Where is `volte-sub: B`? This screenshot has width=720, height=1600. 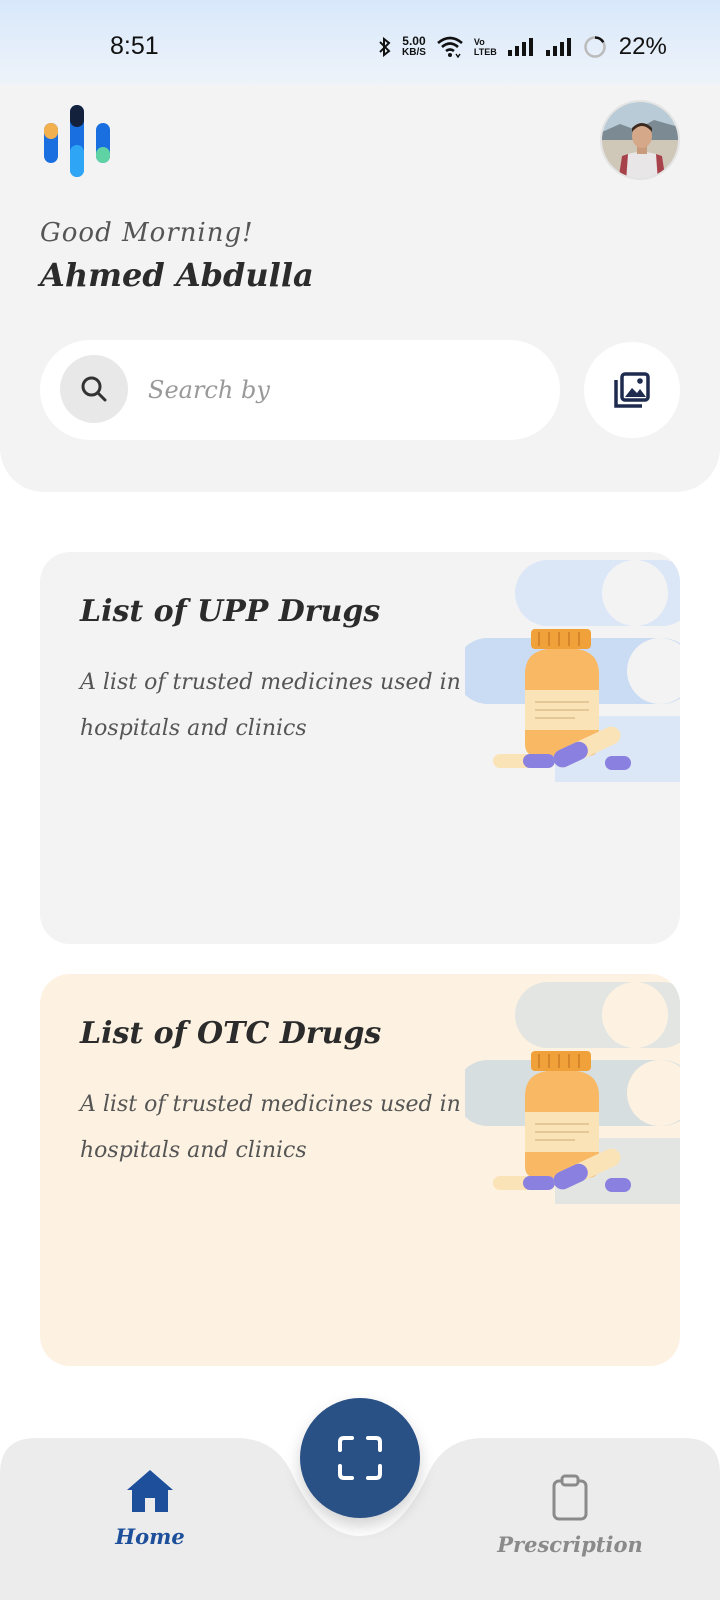
volte-sub: B is located at coordinates (493, 52).